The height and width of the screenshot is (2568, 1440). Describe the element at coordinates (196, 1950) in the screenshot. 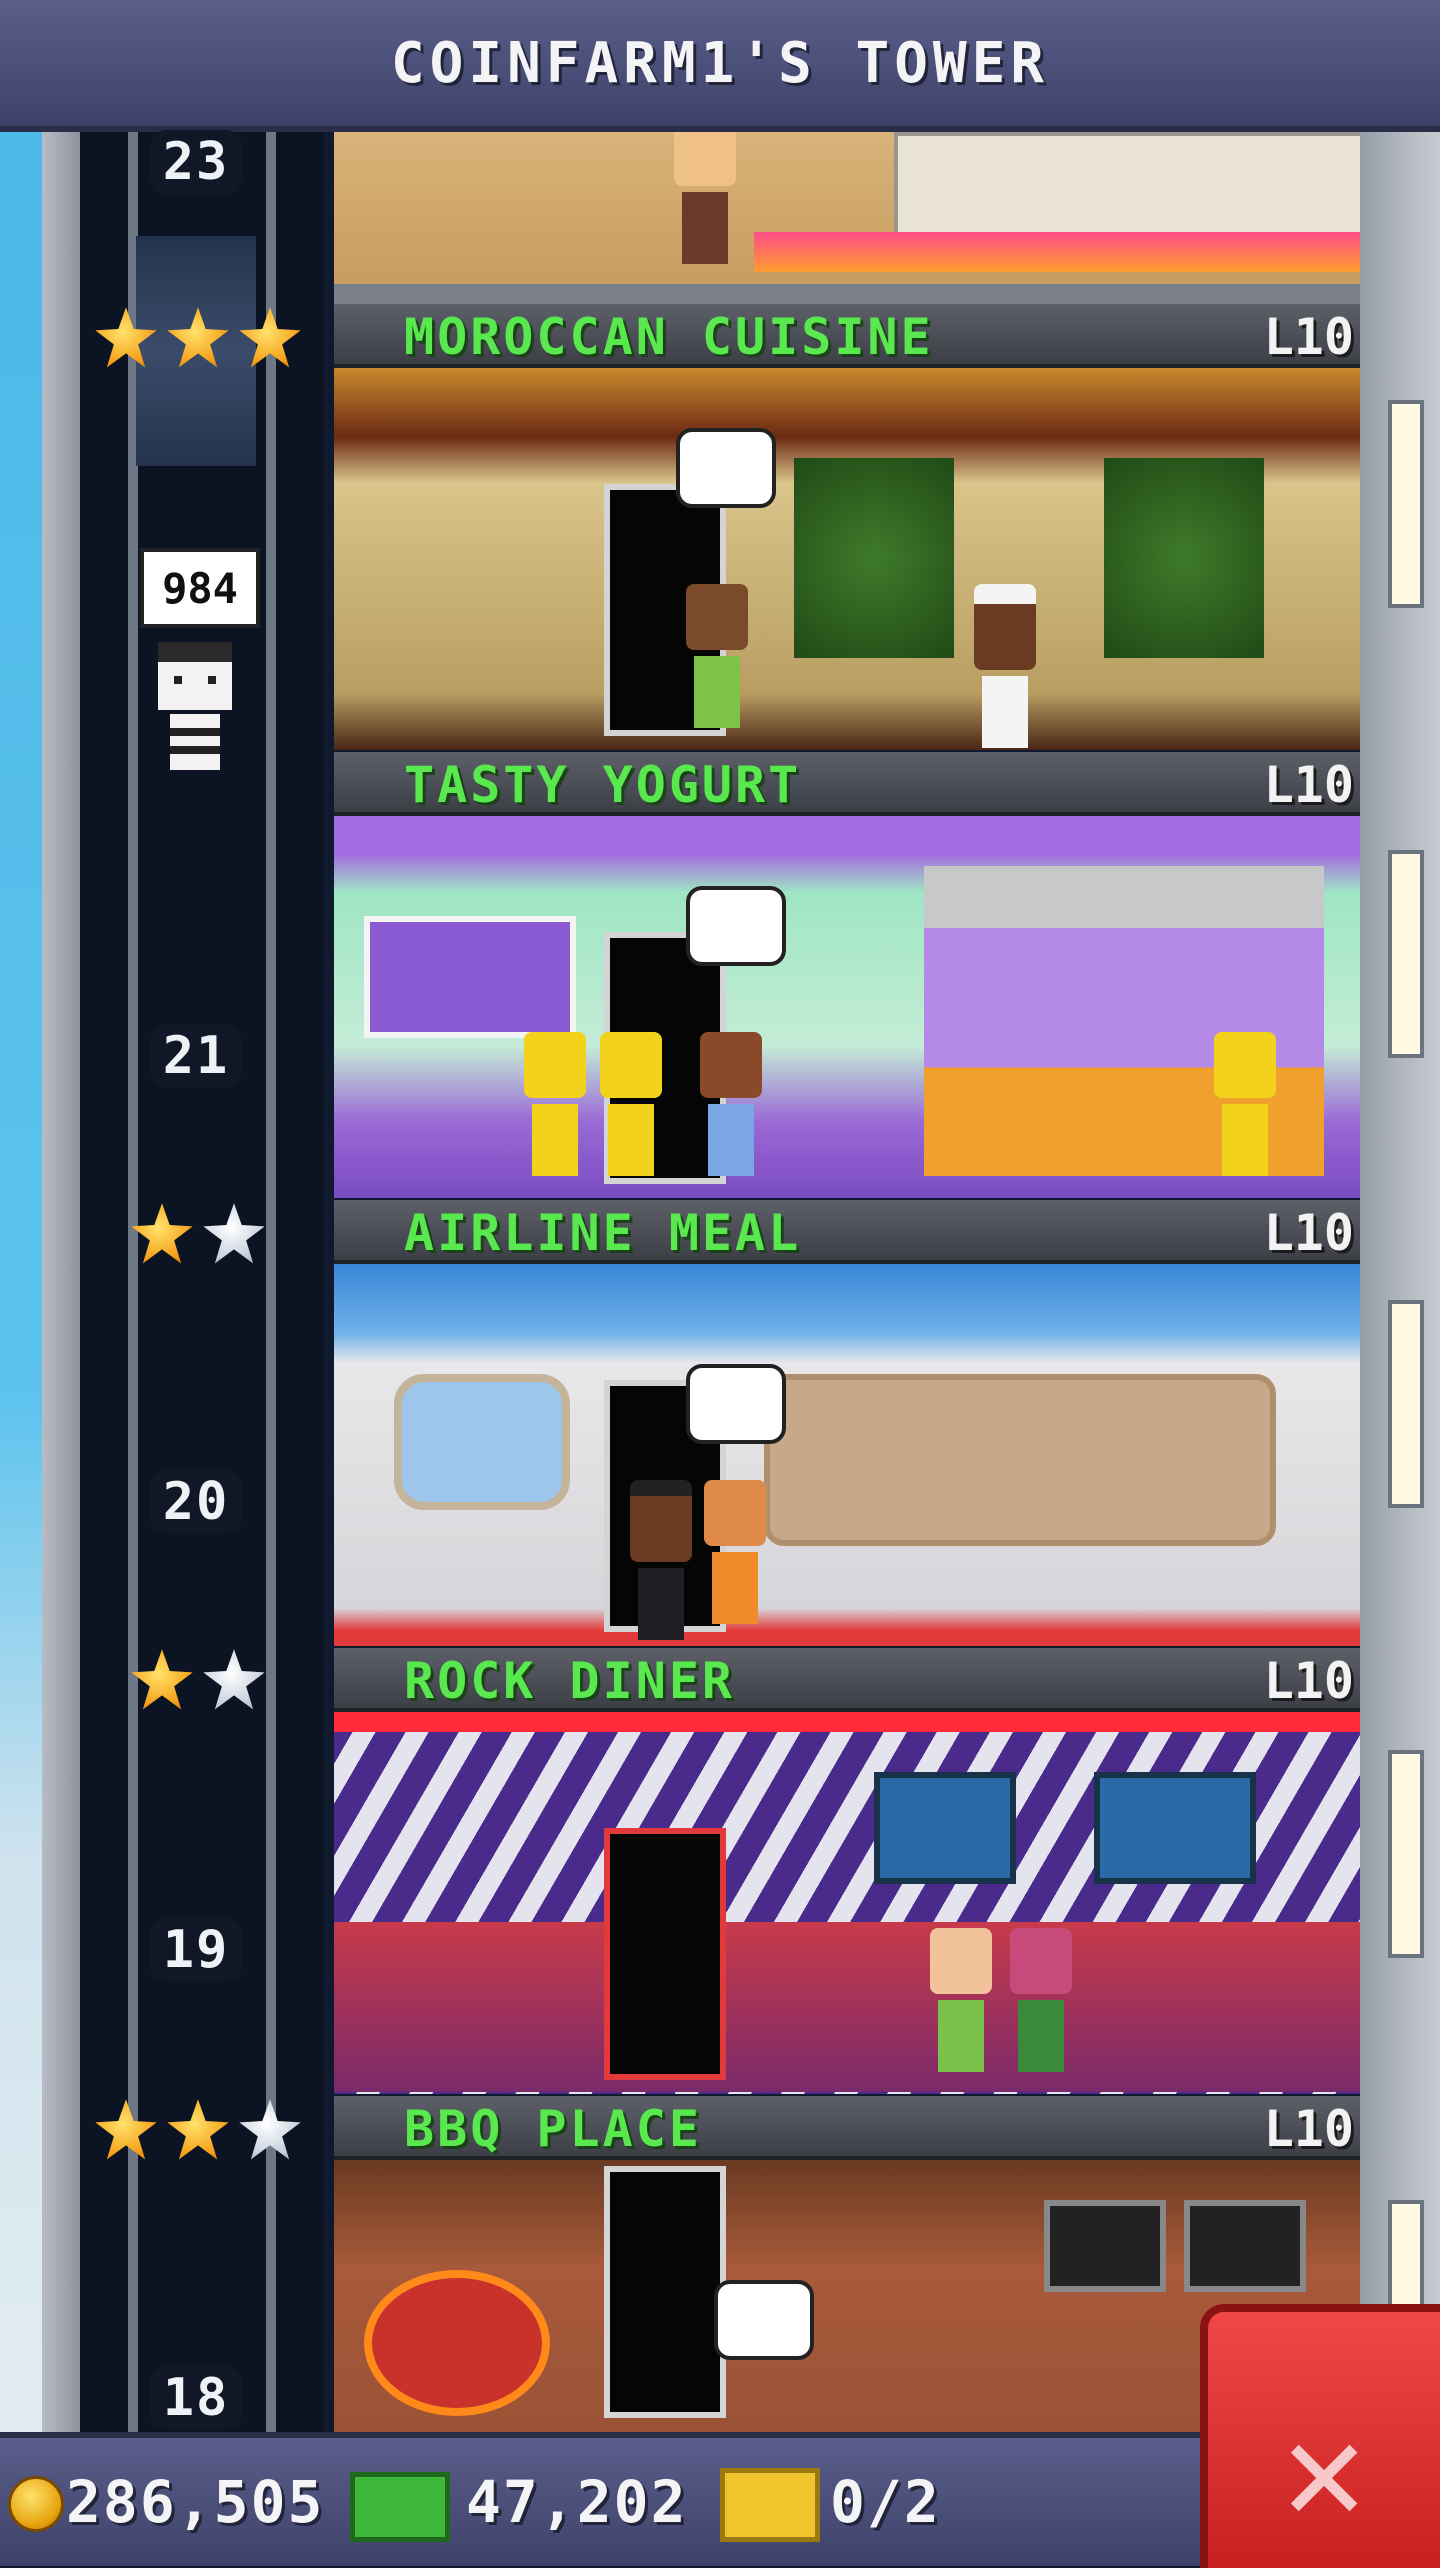

I see `floor-number-19: 19` at that location.